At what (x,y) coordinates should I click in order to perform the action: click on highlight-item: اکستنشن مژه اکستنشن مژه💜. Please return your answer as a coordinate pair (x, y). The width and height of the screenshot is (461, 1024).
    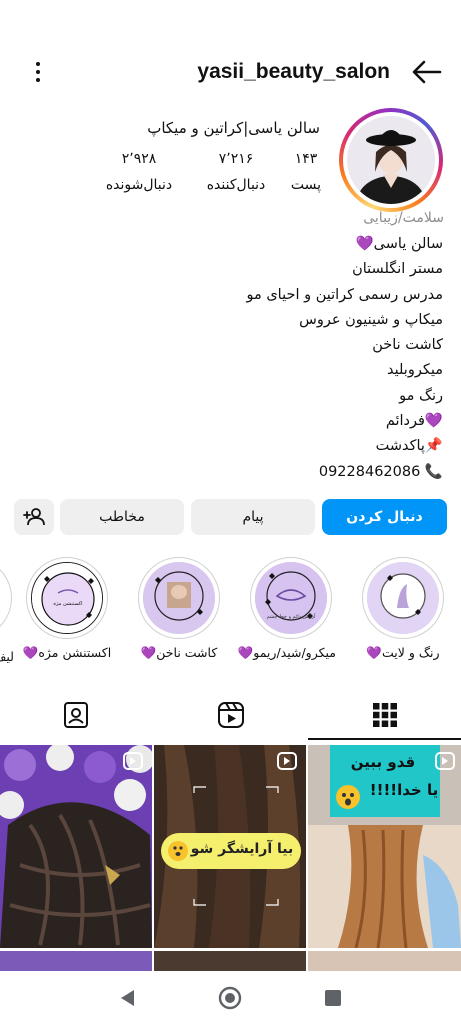
    Looking at the image, I should click on (67, 609).